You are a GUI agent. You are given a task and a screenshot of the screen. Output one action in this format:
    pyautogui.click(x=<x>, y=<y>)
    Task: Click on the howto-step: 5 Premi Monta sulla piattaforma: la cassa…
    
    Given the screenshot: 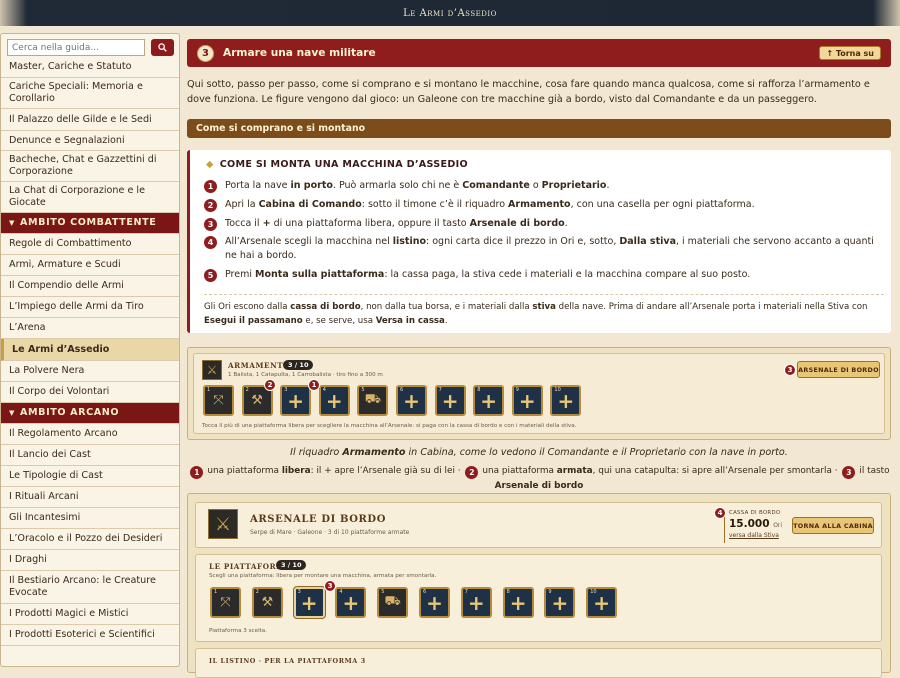 What is the action you would take?
    pyautogui.click(x=544, y=275)
    